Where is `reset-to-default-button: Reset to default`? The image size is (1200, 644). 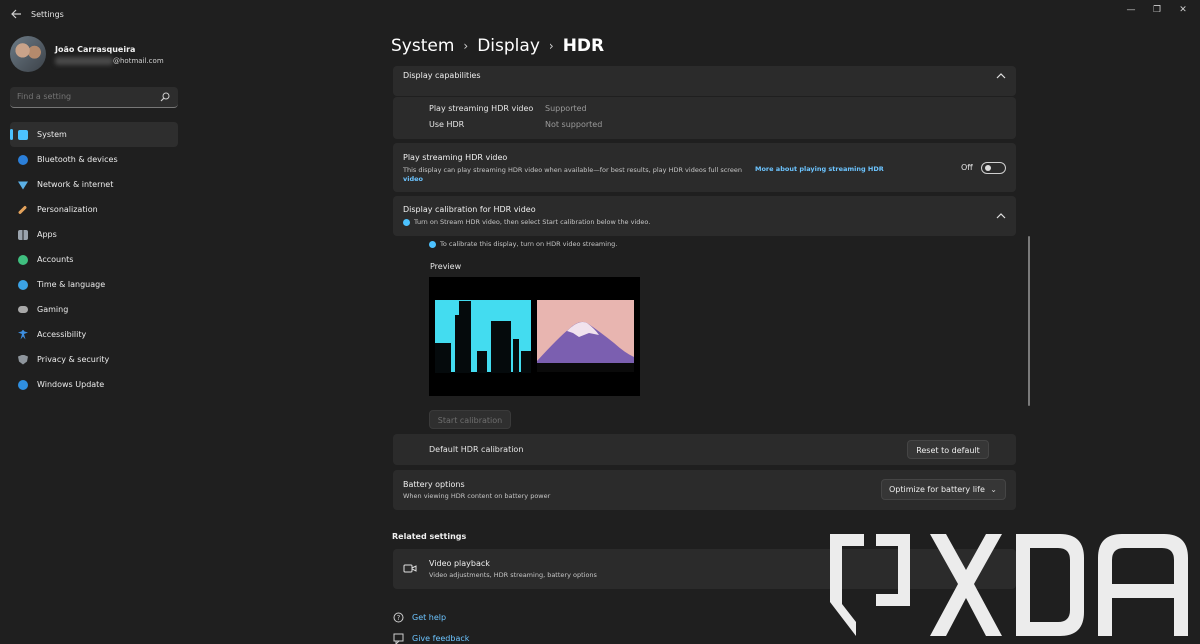
reset-to-default-button: Reset to default is located at coordinates (948, 449).